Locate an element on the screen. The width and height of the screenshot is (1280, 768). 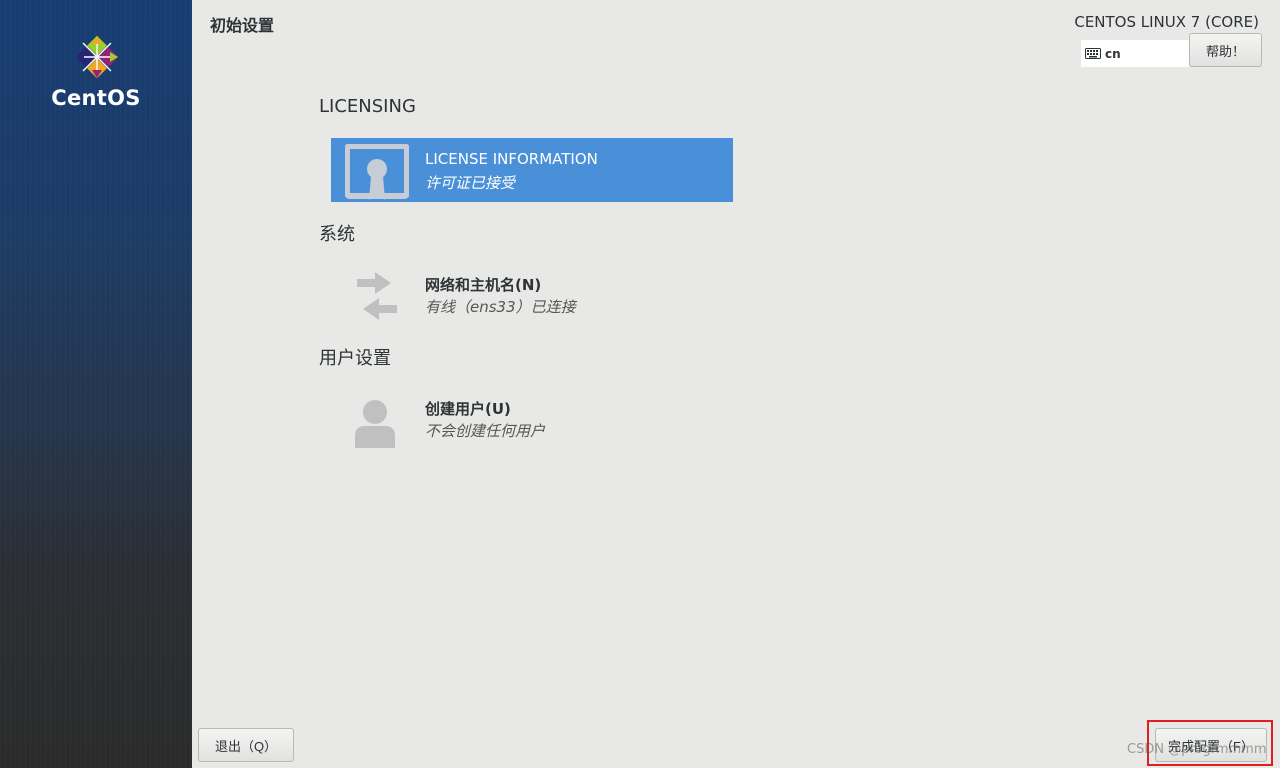
help-button: 帮助！ is located at coordinates (1225, 50).